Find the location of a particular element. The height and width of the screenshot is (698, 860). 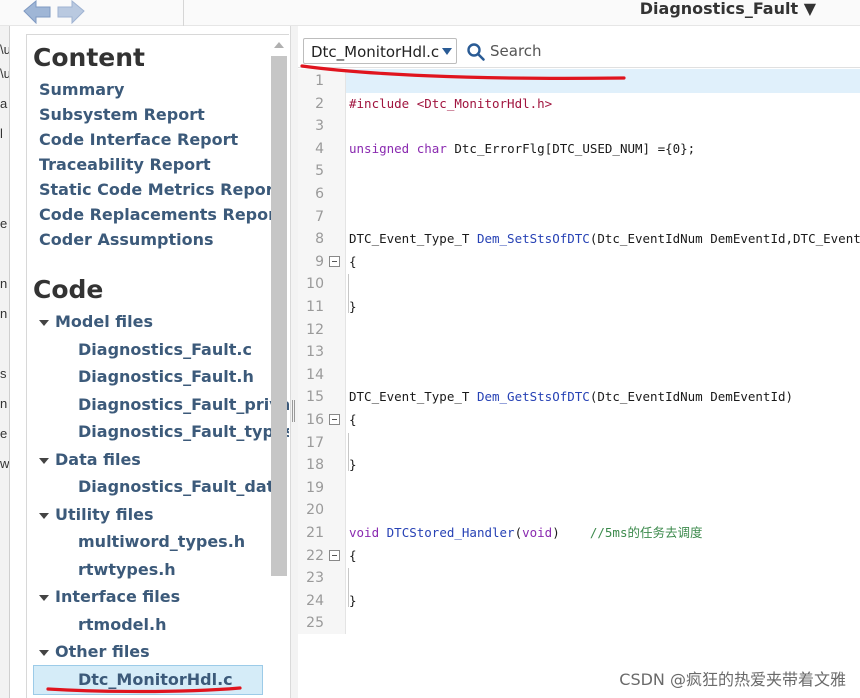

code-line: 24} is located at coordinates (579, 601).